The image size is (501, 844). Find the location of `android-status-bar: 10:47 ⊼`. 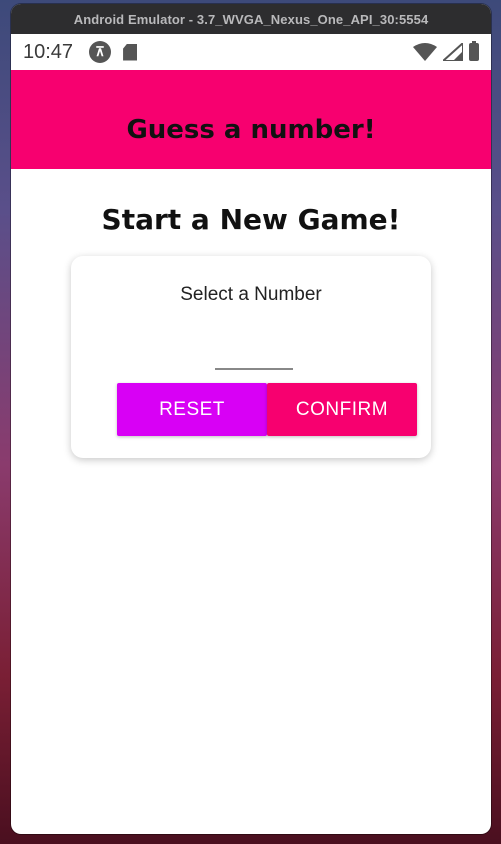

android-status-bar: 10:47 ⊼ is located at coordinates (251, 52).